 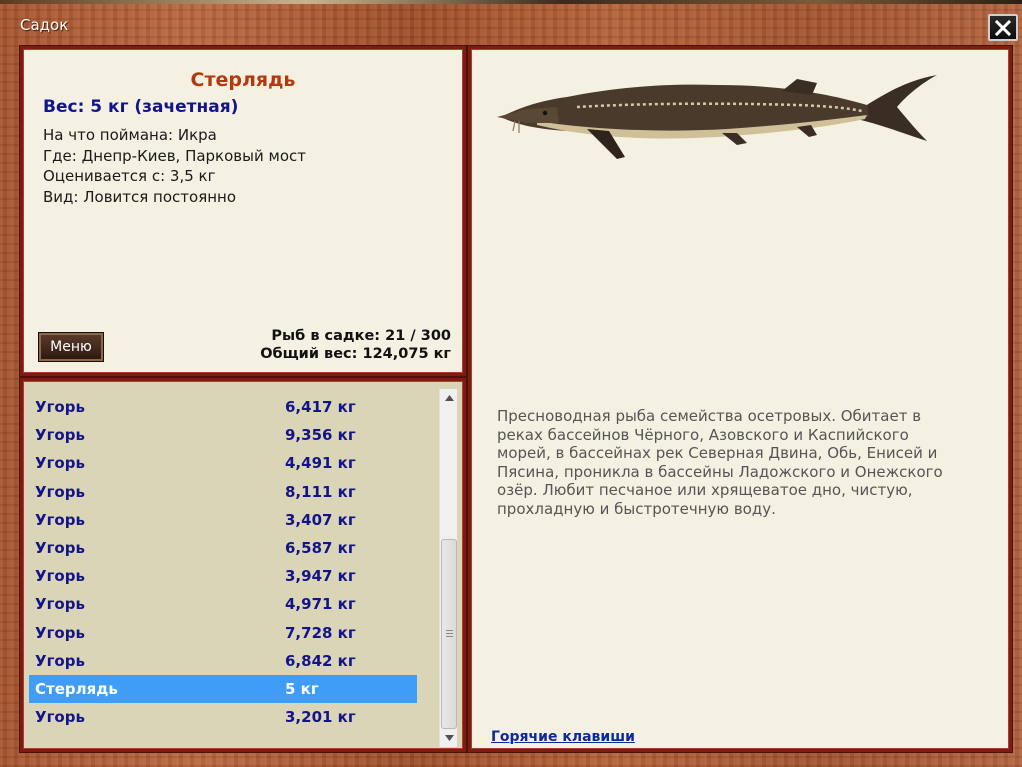 I want to click on list-item-weight: 7,728 кг, so click(x=320, y=632).